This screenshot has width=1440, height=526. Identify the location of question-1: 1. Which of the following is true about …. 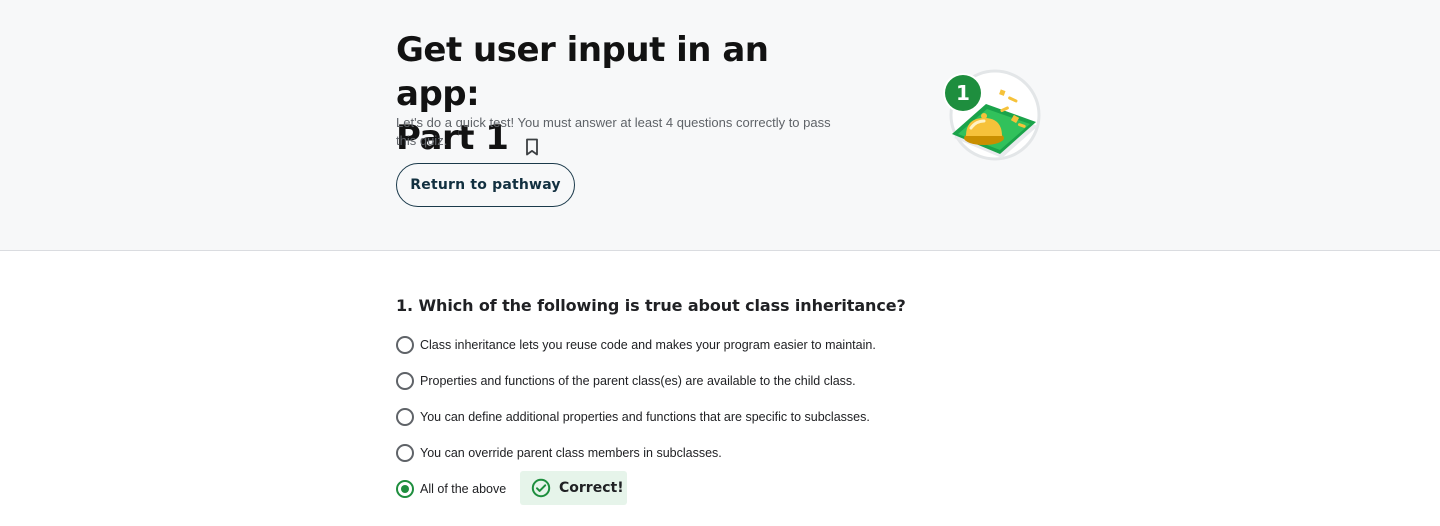
(651, 305).